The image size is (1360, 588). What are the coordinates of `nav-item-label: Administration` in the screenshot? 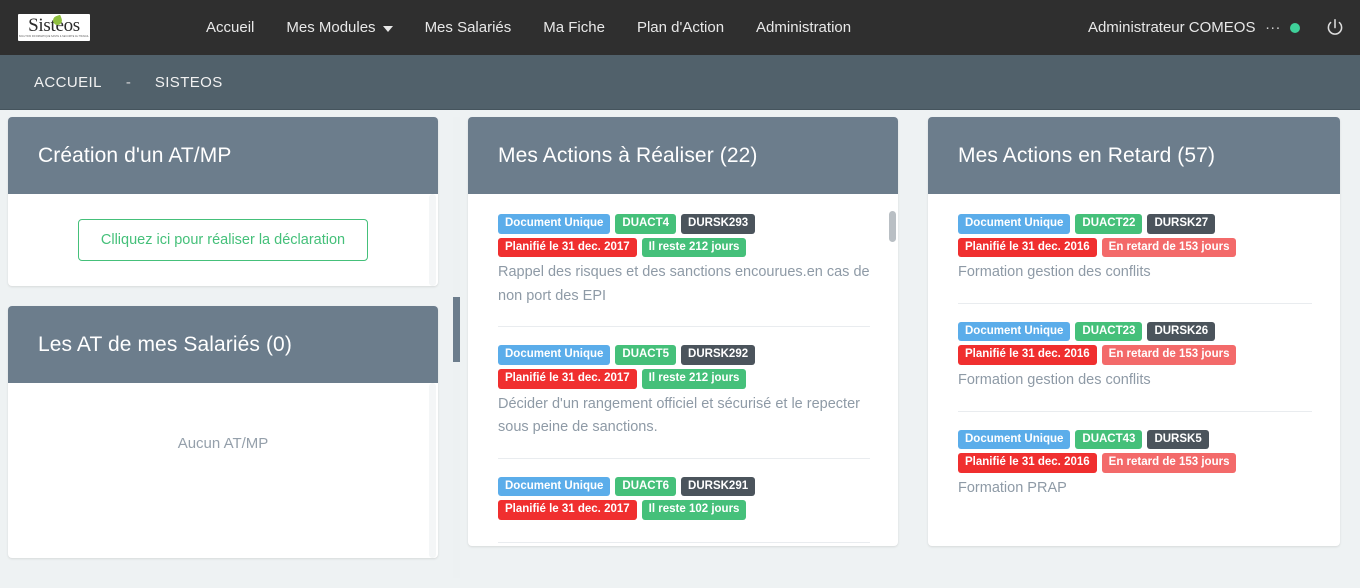 It's located at (804, 27).